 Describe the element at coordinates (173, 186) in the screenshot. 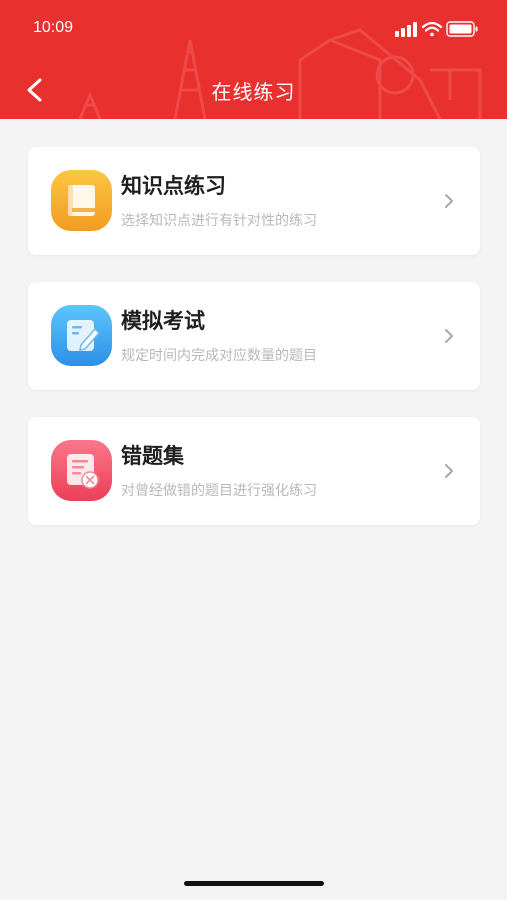

I see `menu-item-title: 知识点练习` at that location.